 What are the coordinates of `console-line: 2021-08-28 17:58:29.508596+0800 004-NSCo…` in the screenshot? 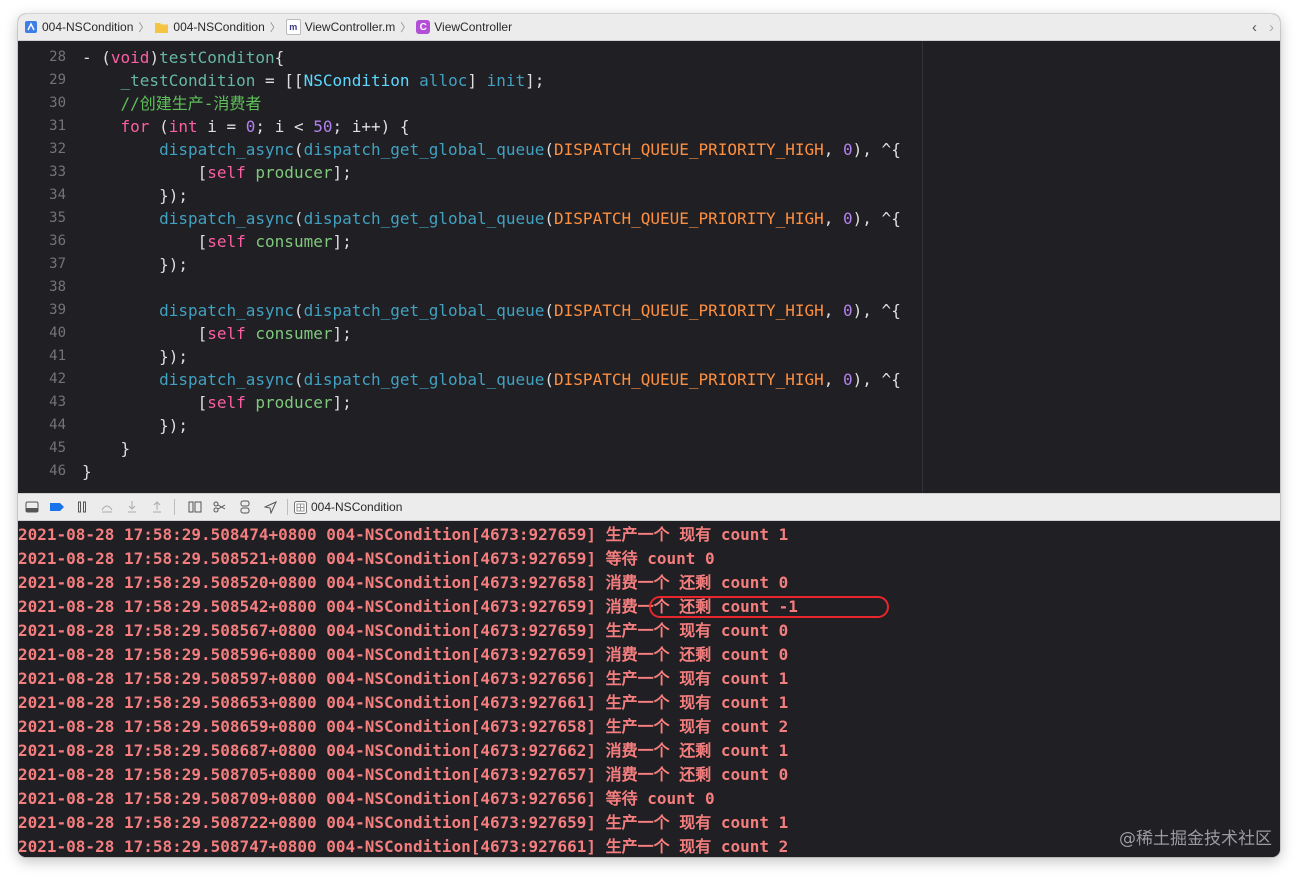 It's located at (403, 654).